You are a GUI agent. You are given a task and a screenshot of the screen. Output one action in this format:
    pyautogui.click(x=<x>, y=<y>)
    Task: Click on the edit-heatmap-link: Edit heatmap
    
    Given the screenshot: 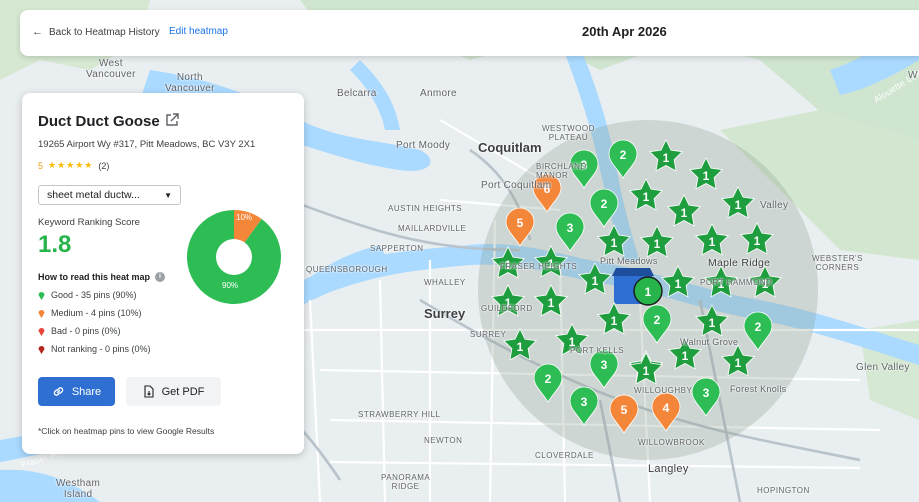 What is the action you would take?
    pyautogui.click(x=198, y=31)
    